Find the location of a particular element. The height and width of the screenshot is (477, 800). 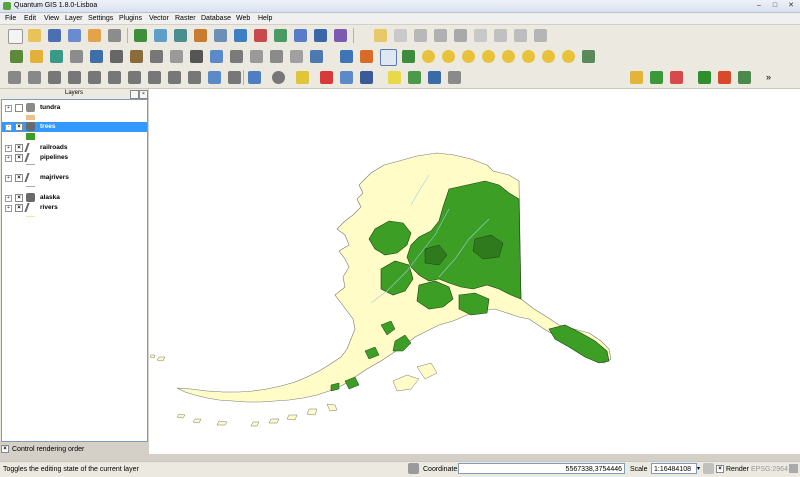

render-checkbox-box: × is located at coordinates (720, 469).